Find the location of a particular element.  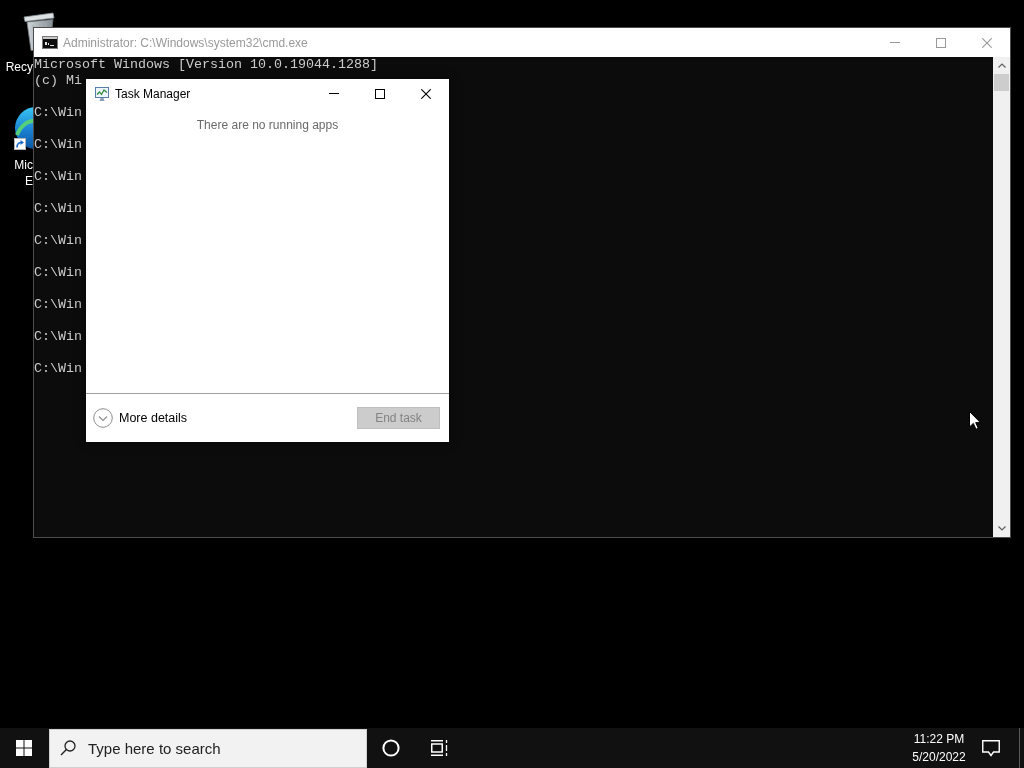

chevron-up-icon is located at coordinates (1001, 65).